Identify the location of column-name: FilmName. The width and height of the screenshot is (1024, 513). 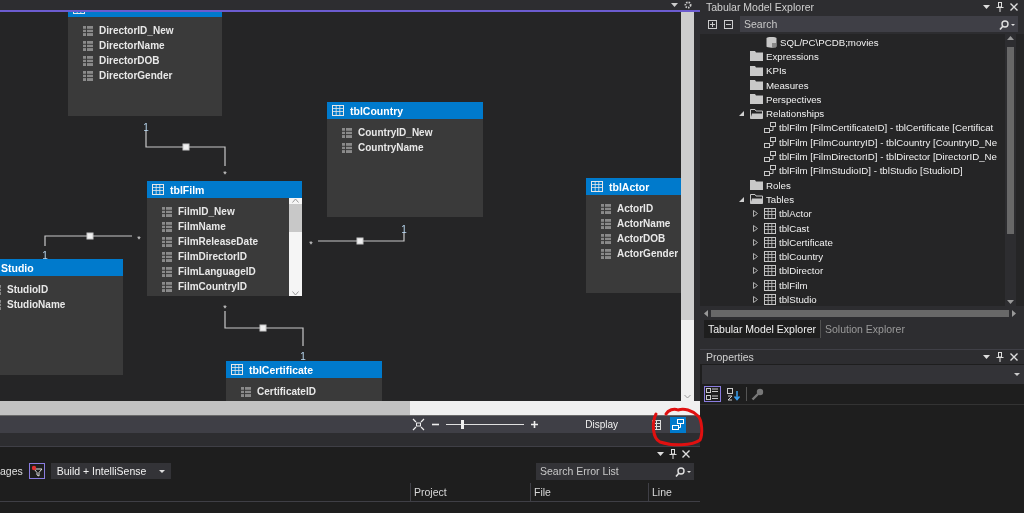
(202, 226).